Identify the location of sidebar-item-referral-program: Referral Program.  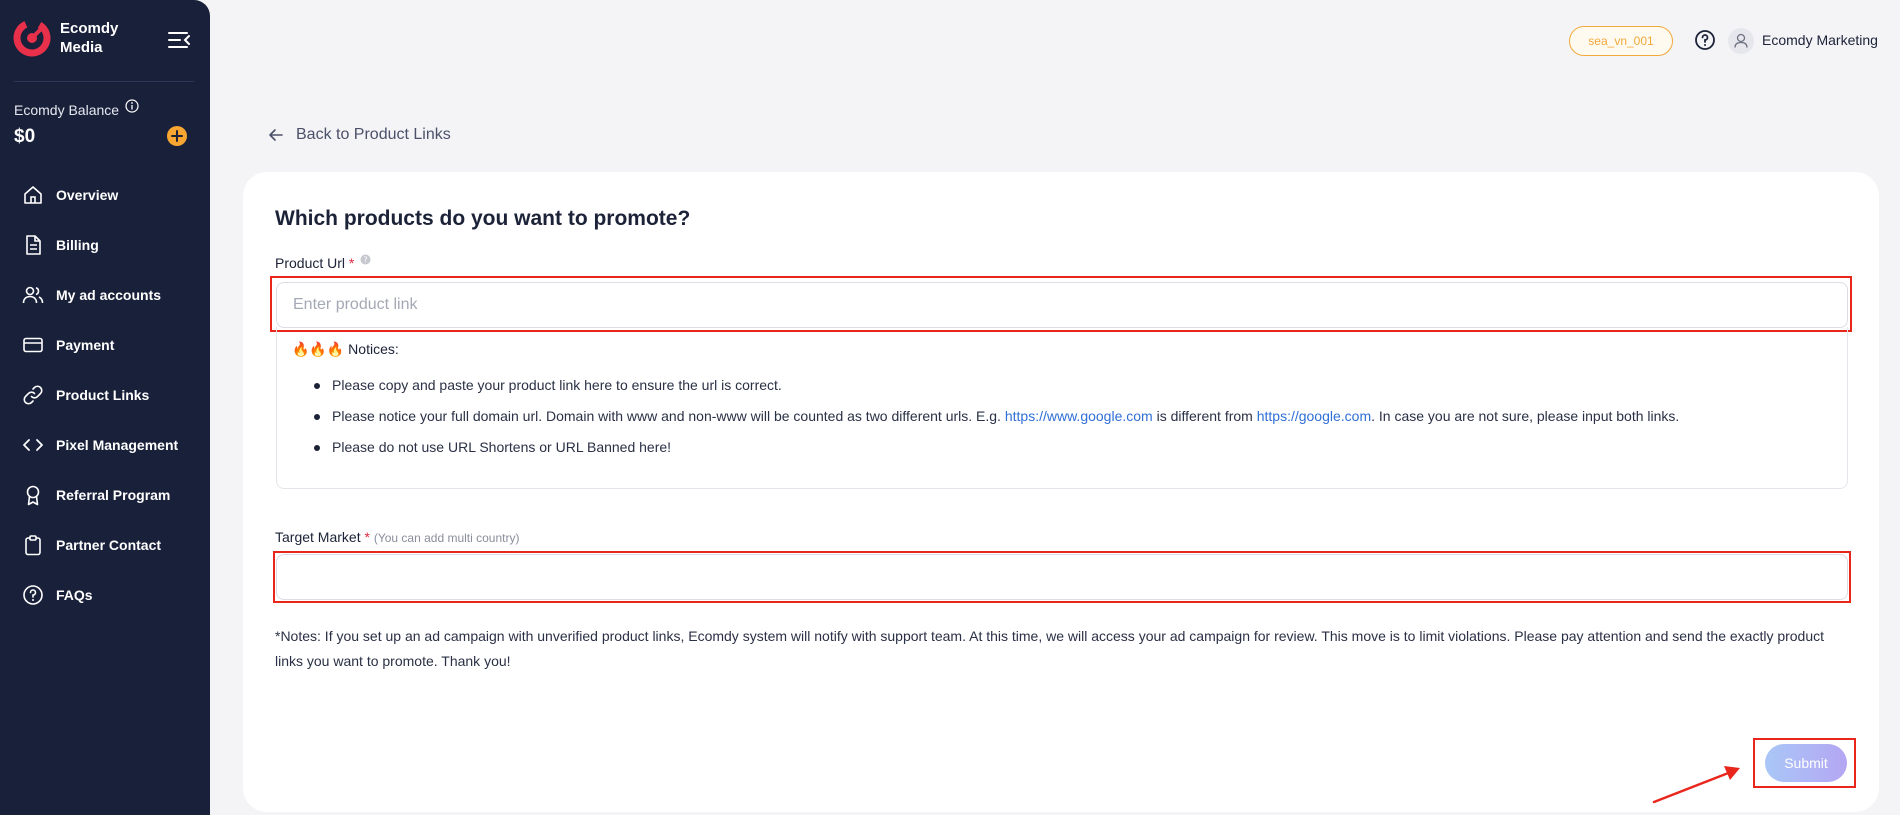
(105, 495).